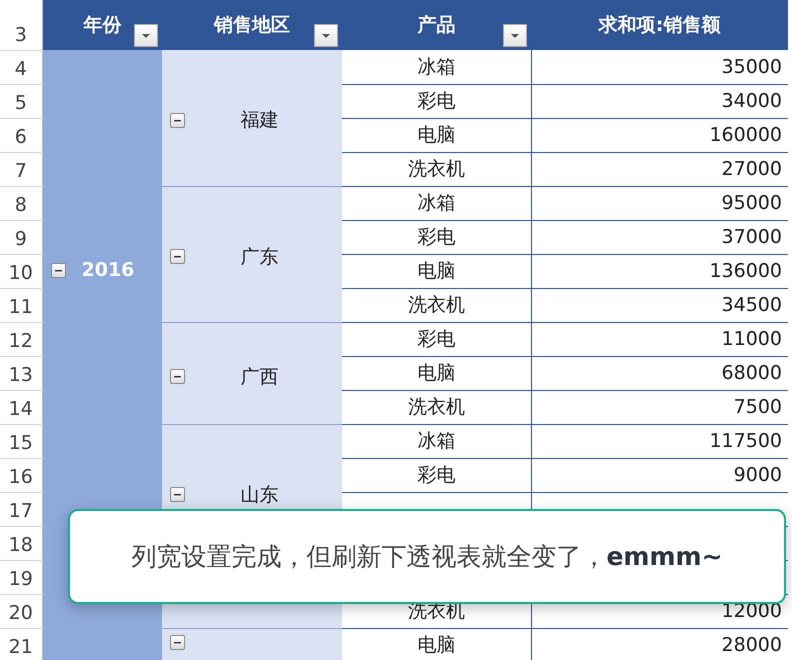 This screenshot has width=792, height=660. I want to click on value-cell: 37000, so click(752, 237).